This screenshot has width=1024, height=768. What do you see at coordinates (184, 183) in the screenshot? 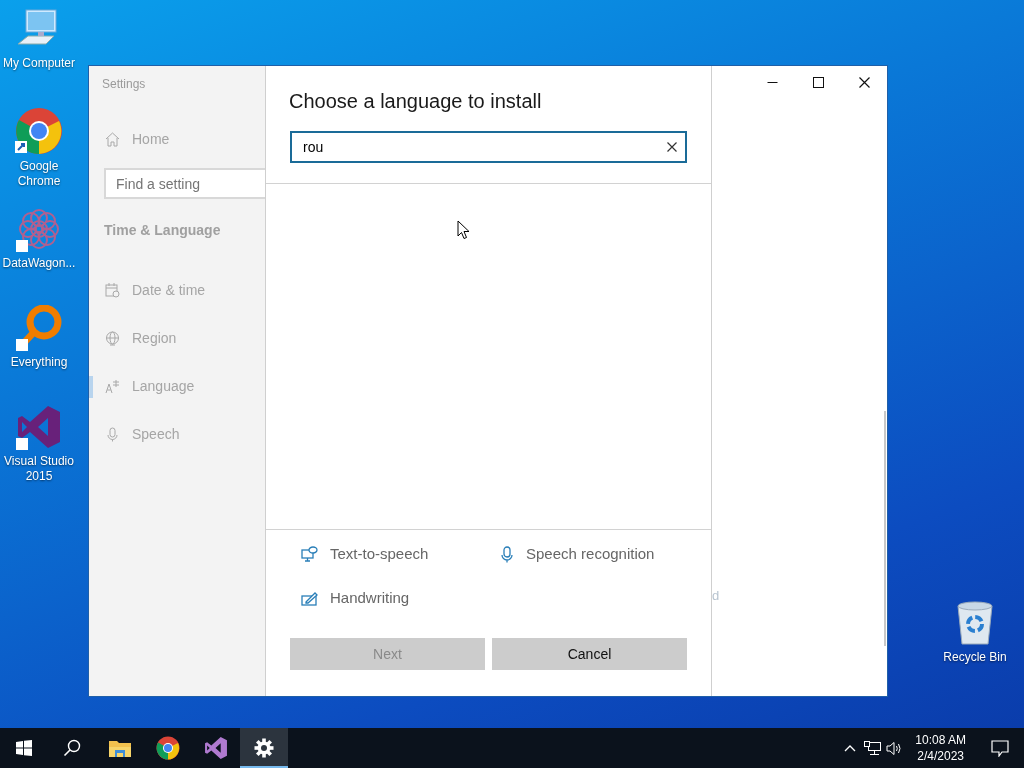
I see `search-field: Find a setting` at bounding box center [184, 183].